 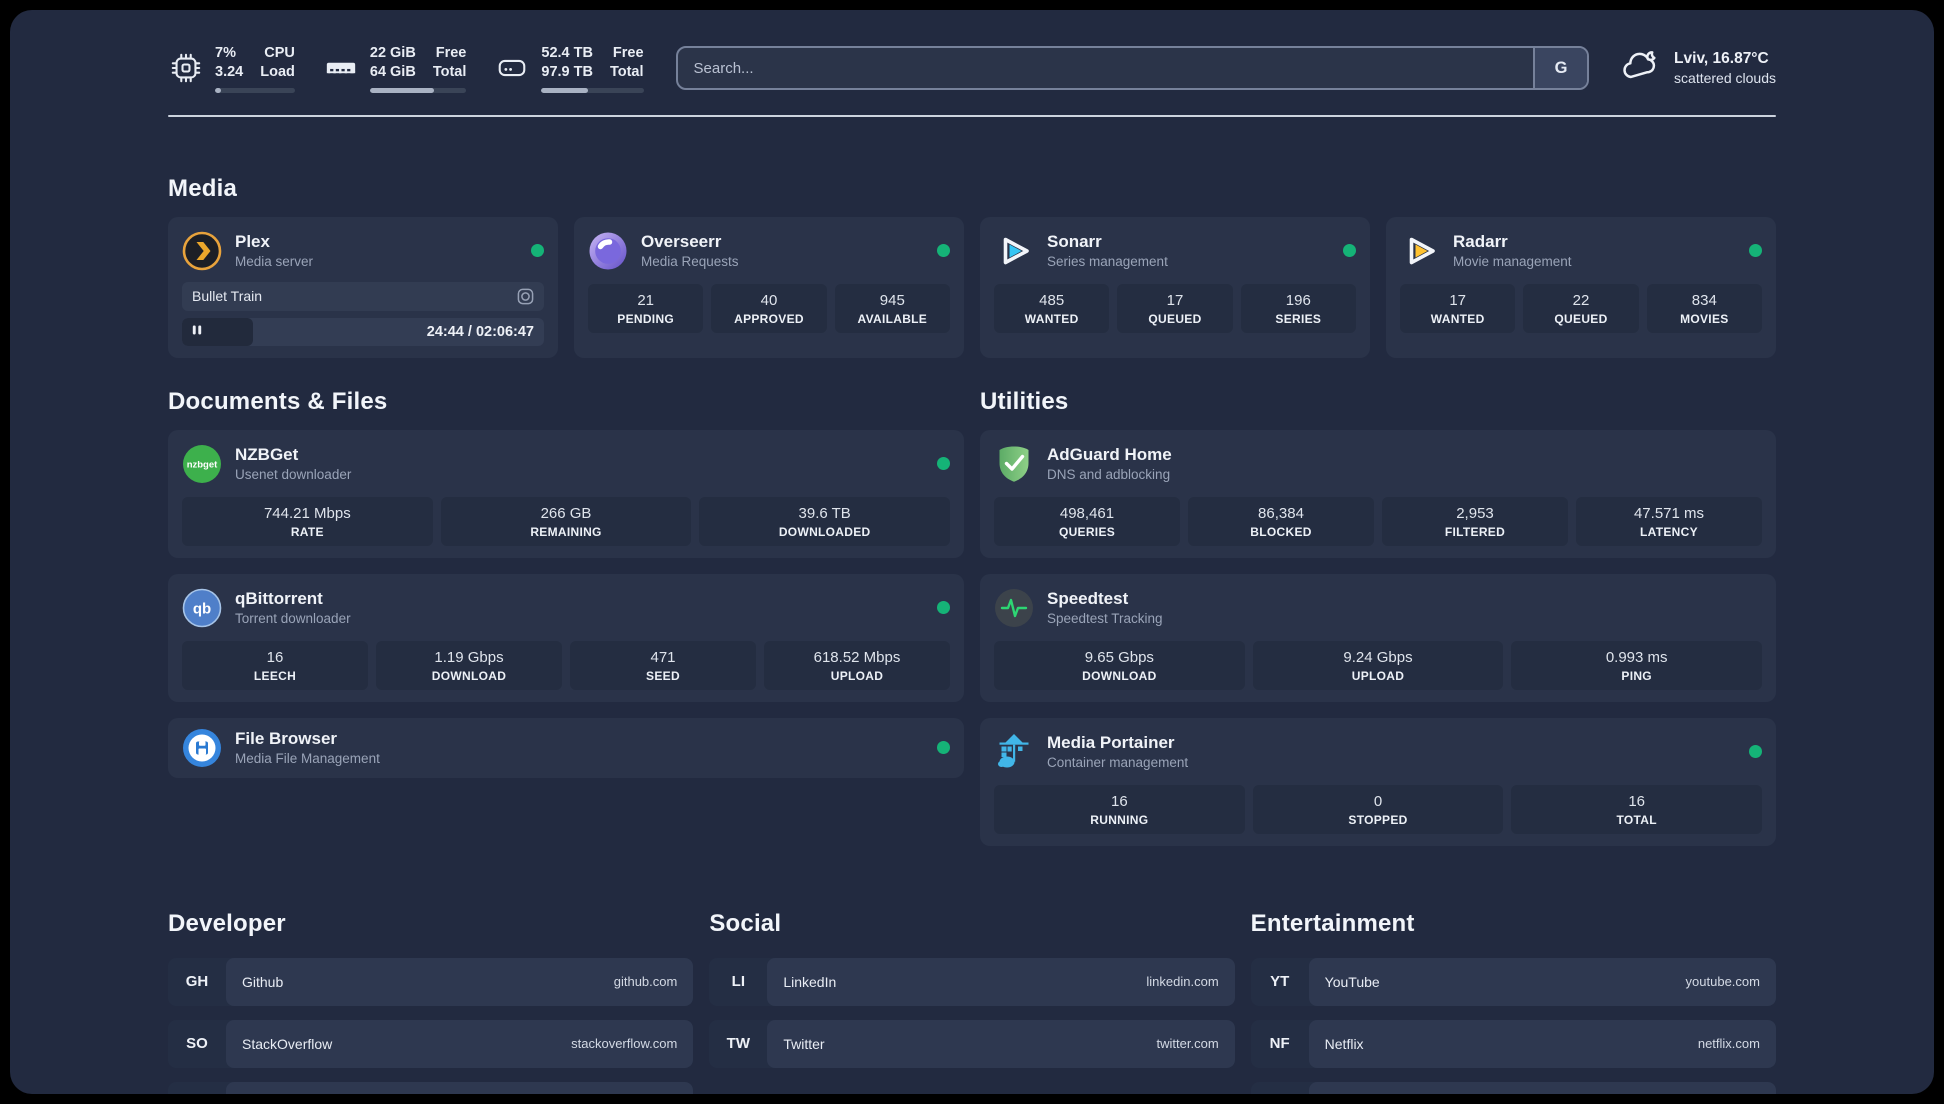 What do you see at coordinates (1457, 318) in the screenshot?
I see `stat-tile-label: WANTED` at bounding box center [1457, 318].